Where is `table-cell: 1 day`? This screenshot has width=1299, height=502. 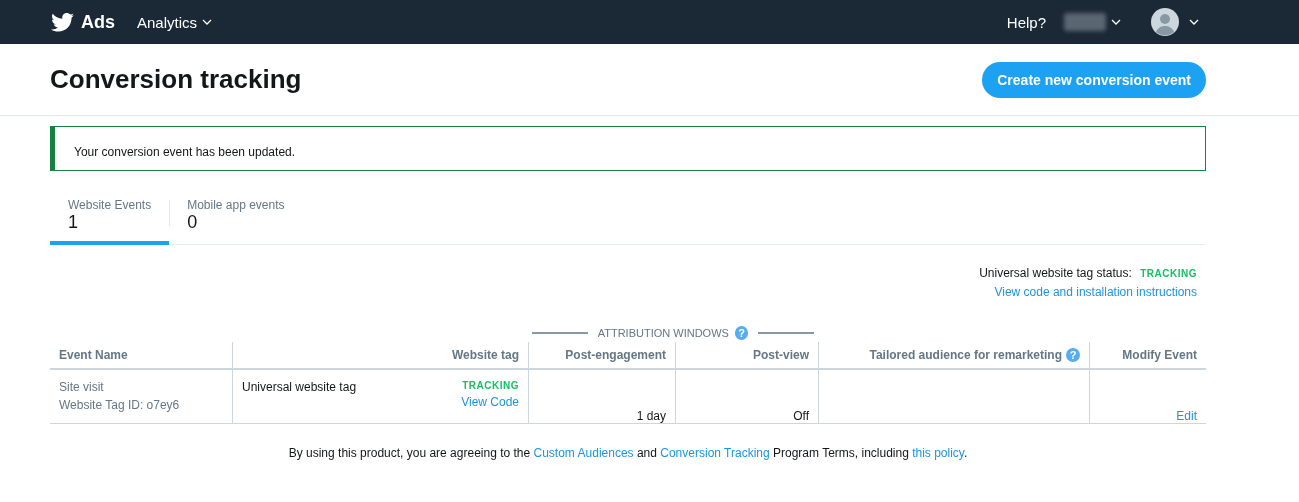 table-cell: 1 day is located at coordinates (651, 416).